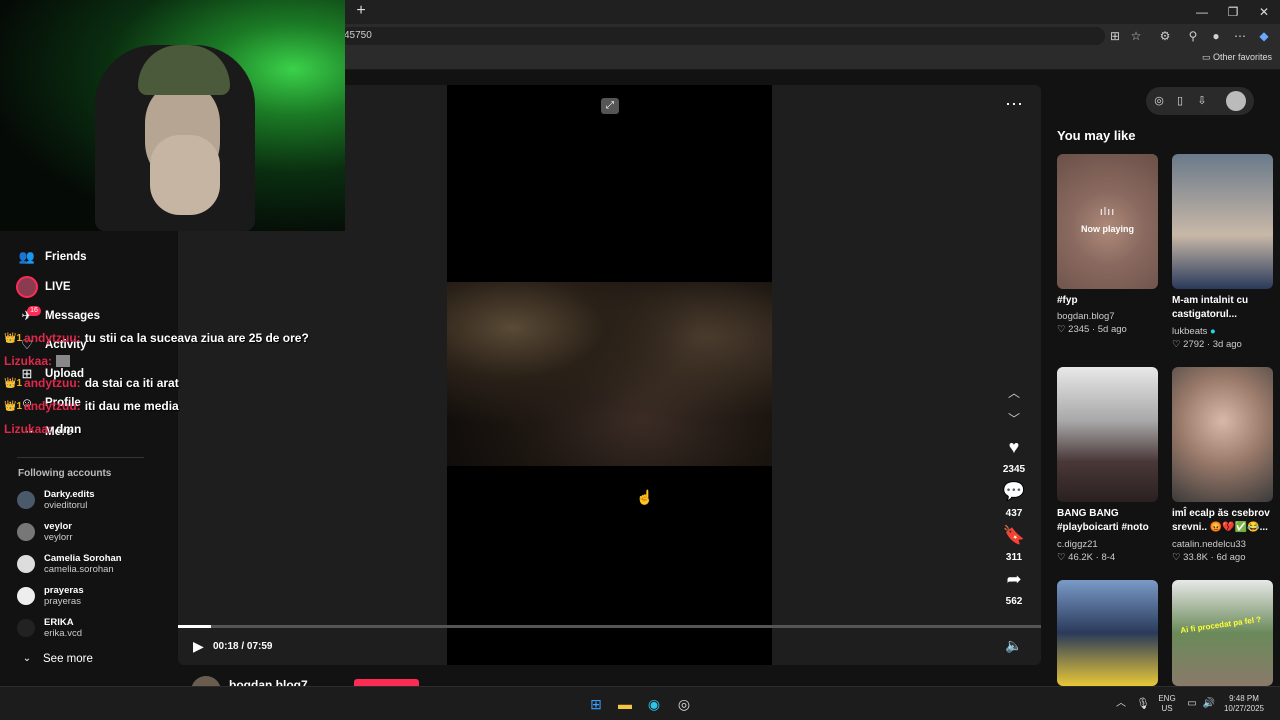 Image resolution: width=1280 pixels, height=720 pixels. I want to click on download-icon: ⇩, so click(1202, 101).